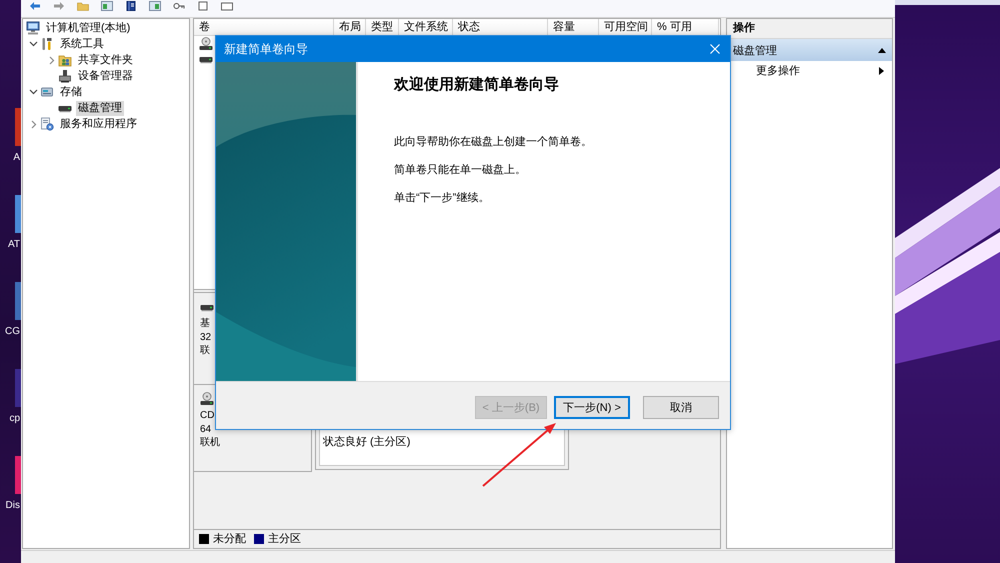 Image resolution: width=1000 pixels, height=563 pixels. I want to click on arrow-right-icon, so click(59, 6).